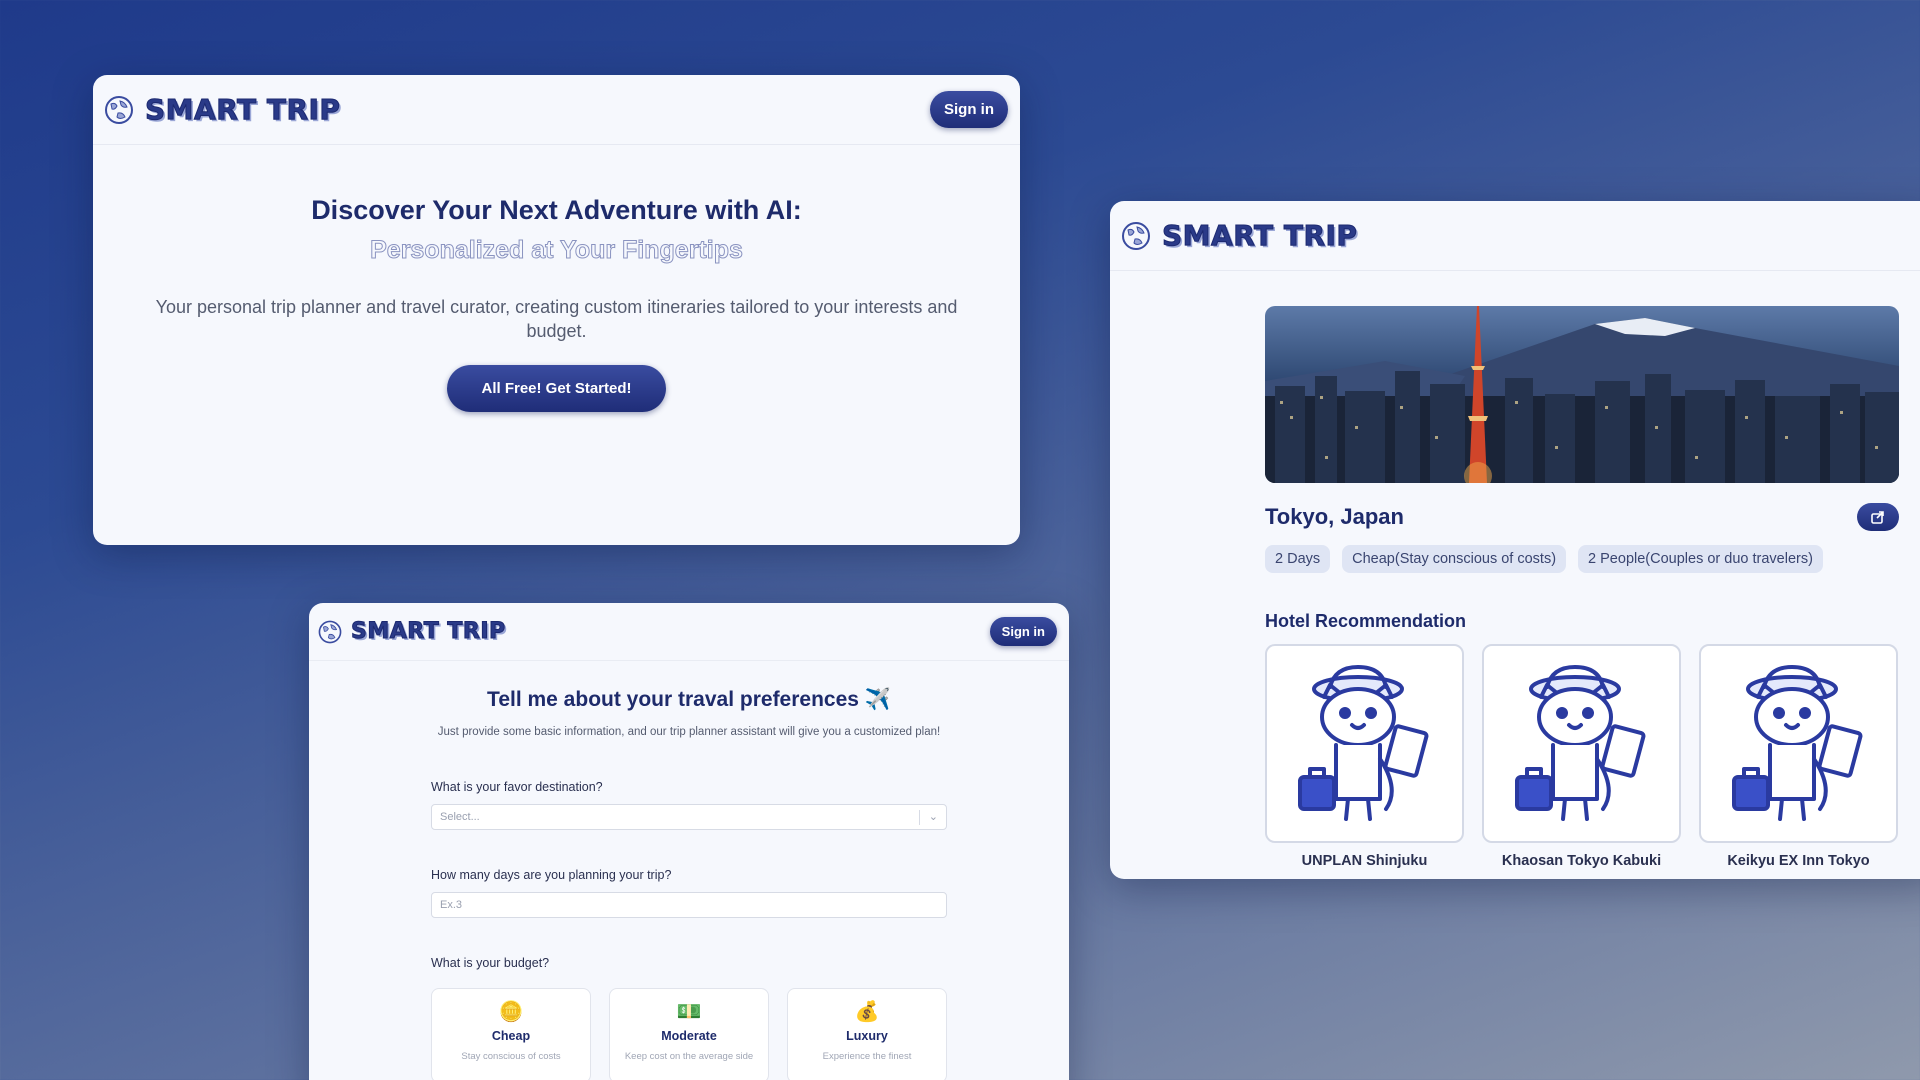 The width and height of the screenshot is (1920, 1080). Describe the element at coordinates (689, 632) in the screenshot. I see `form-header: SMART TRIP Sign in` at that location.